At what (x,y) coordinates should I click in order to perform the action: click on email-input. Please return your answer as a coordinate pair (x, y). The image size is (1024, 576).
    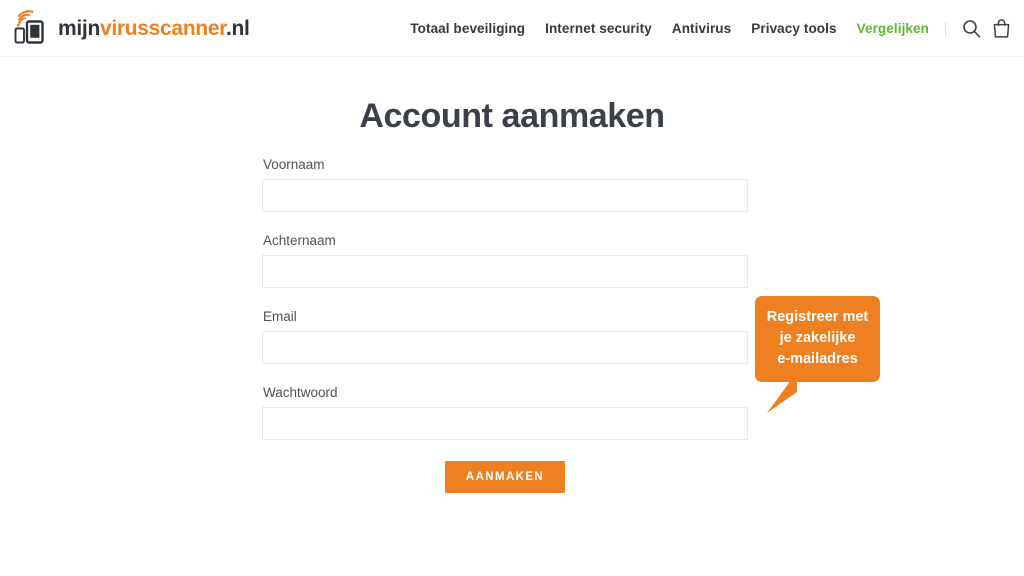
    Looking at the image, I should click on (505, 347).